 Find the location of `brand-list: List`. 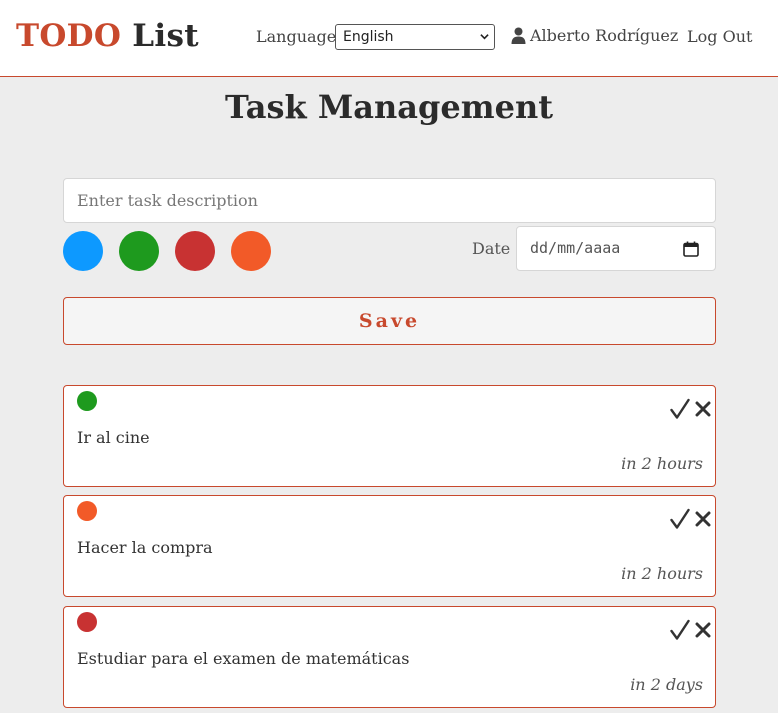

brand-list: List is located at coordinates (165, 36).